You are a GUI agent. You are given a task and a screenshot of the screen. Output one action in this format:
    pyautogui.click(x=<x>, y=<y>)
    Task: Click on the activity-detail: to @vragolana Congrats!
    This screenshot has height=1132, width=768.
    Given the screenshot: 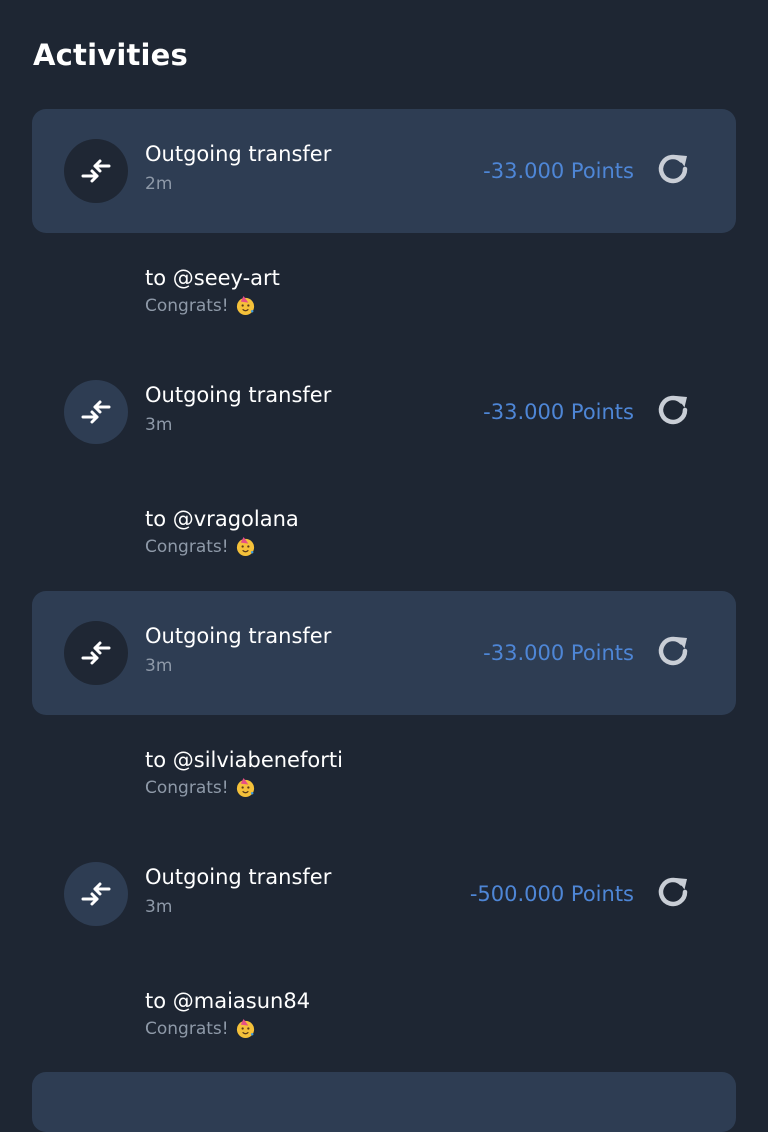 What is the action you would take?
    pyautogui.click(x=222, y=532)
    